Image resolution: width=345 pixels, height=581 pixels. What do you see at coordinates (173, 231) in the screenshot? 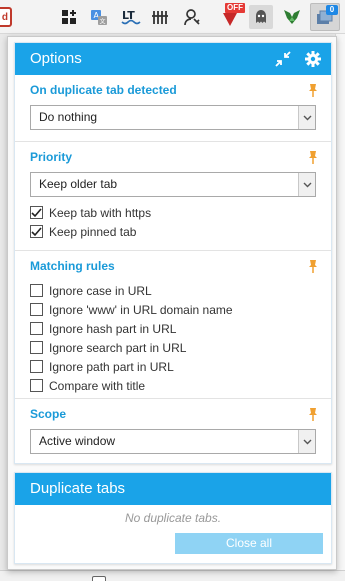
I see `keep-pinned-row: Keep pinned tab` at bounding box center [173, 231].